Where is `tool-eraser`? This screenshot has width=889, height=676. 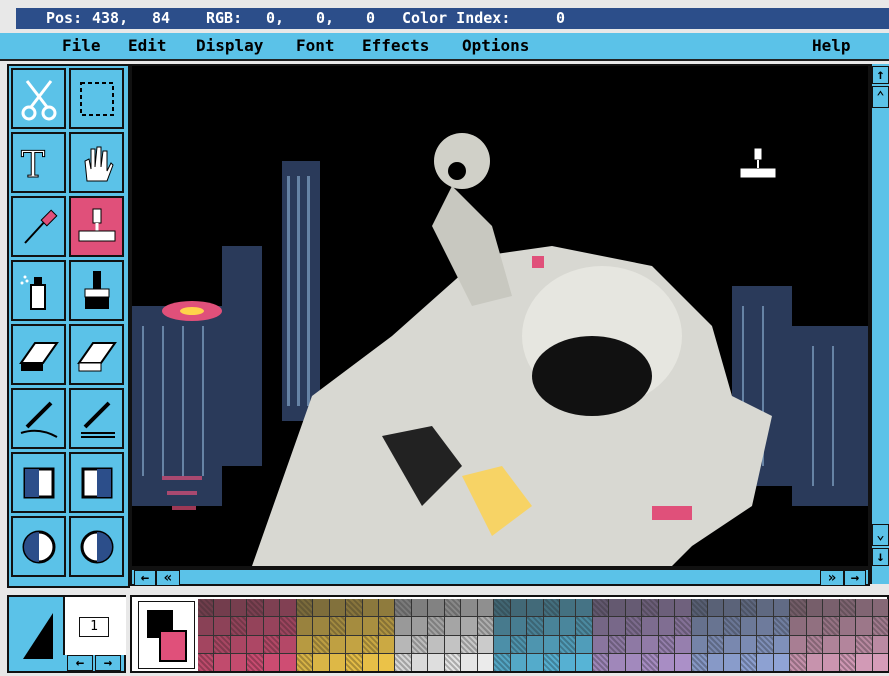
tool-eraser is located at coordinates (38, 354).